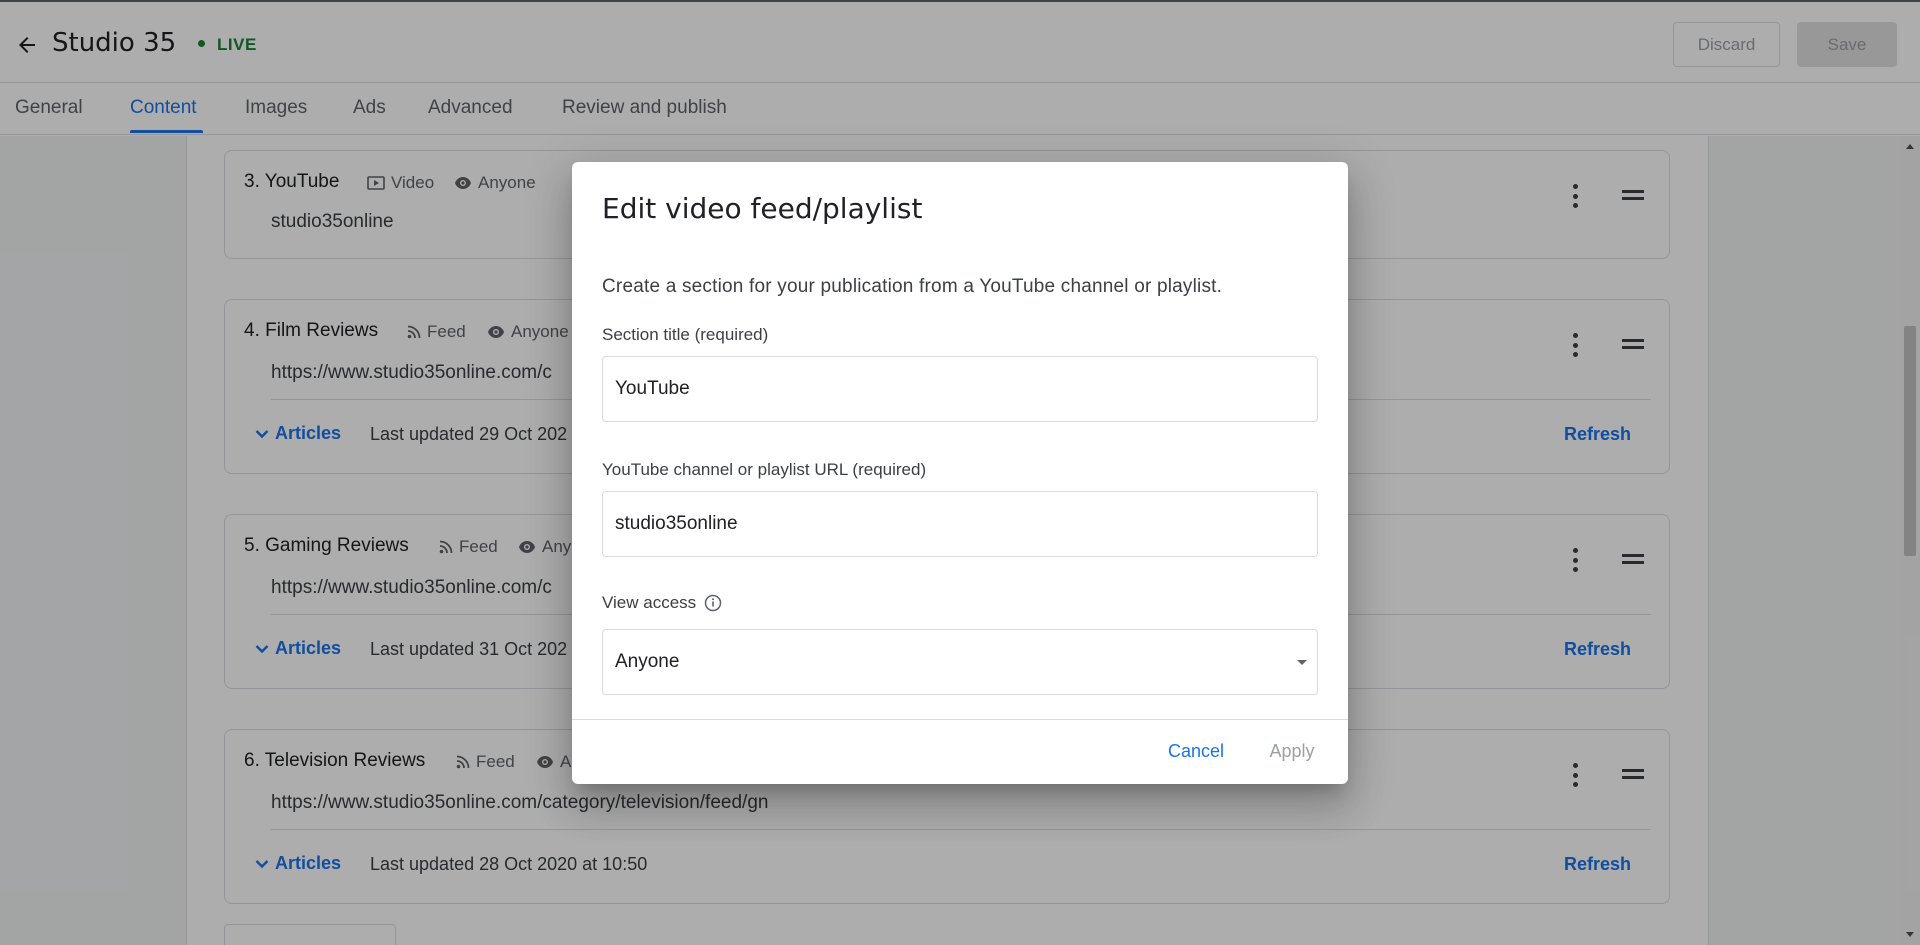 This screenshot has width=1920, height=945. I want to click on view-access-select: Anyone, so click(960, 662).